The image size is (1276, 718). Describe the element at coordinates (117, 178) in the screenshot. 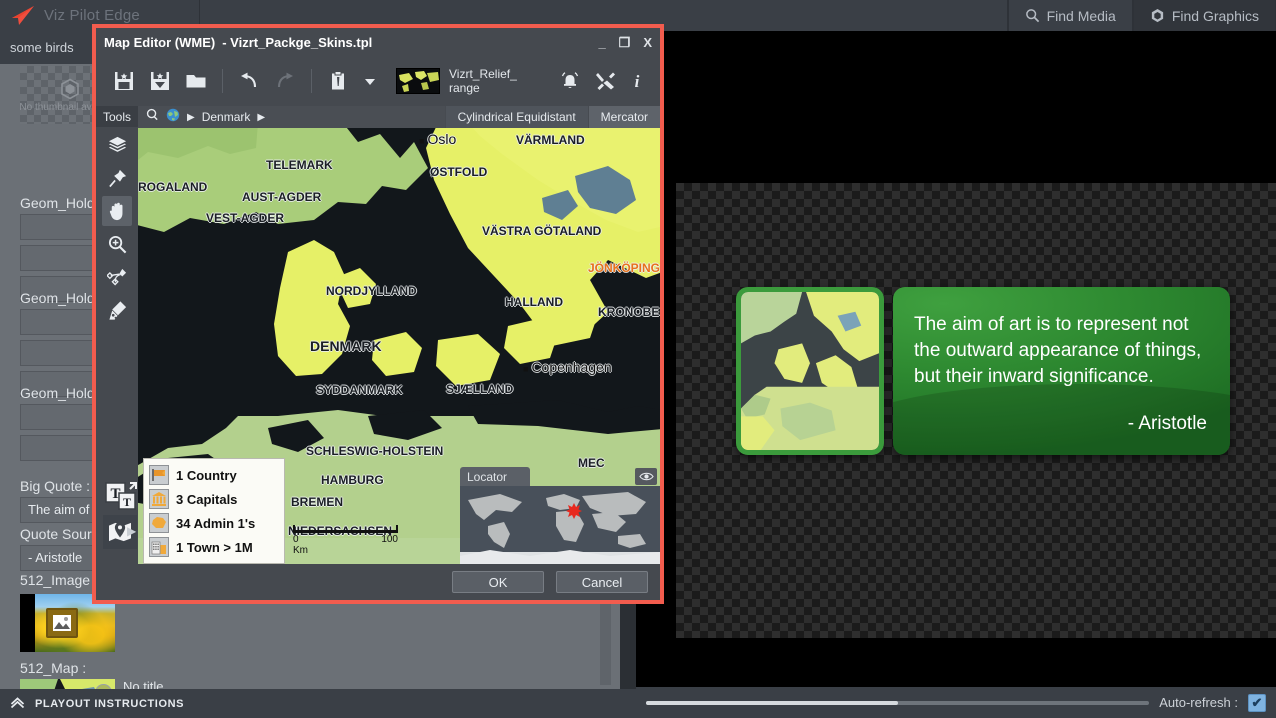

I see `pin-tool` at that location.